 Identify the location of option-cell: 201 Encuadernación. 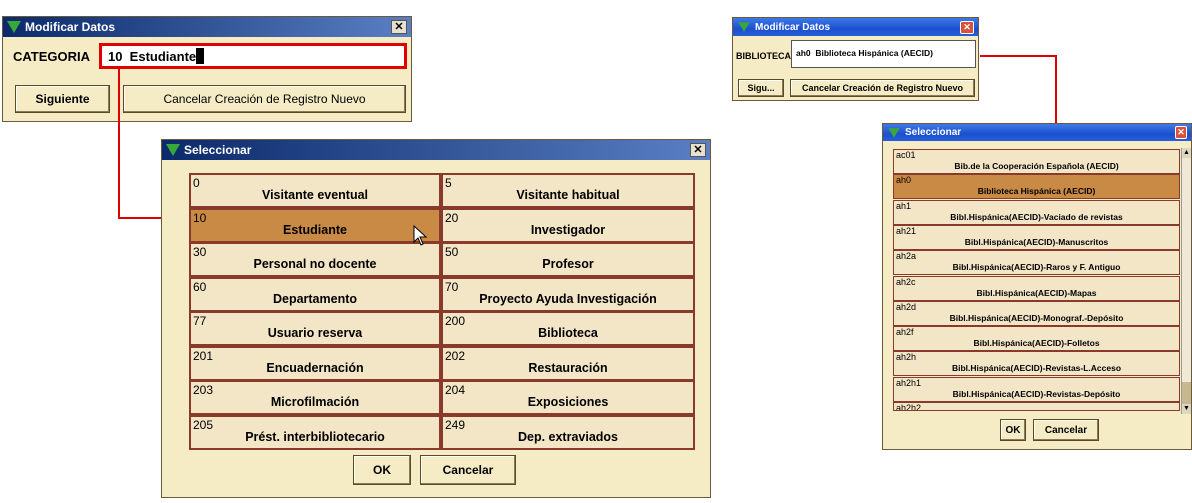
(315, 363).